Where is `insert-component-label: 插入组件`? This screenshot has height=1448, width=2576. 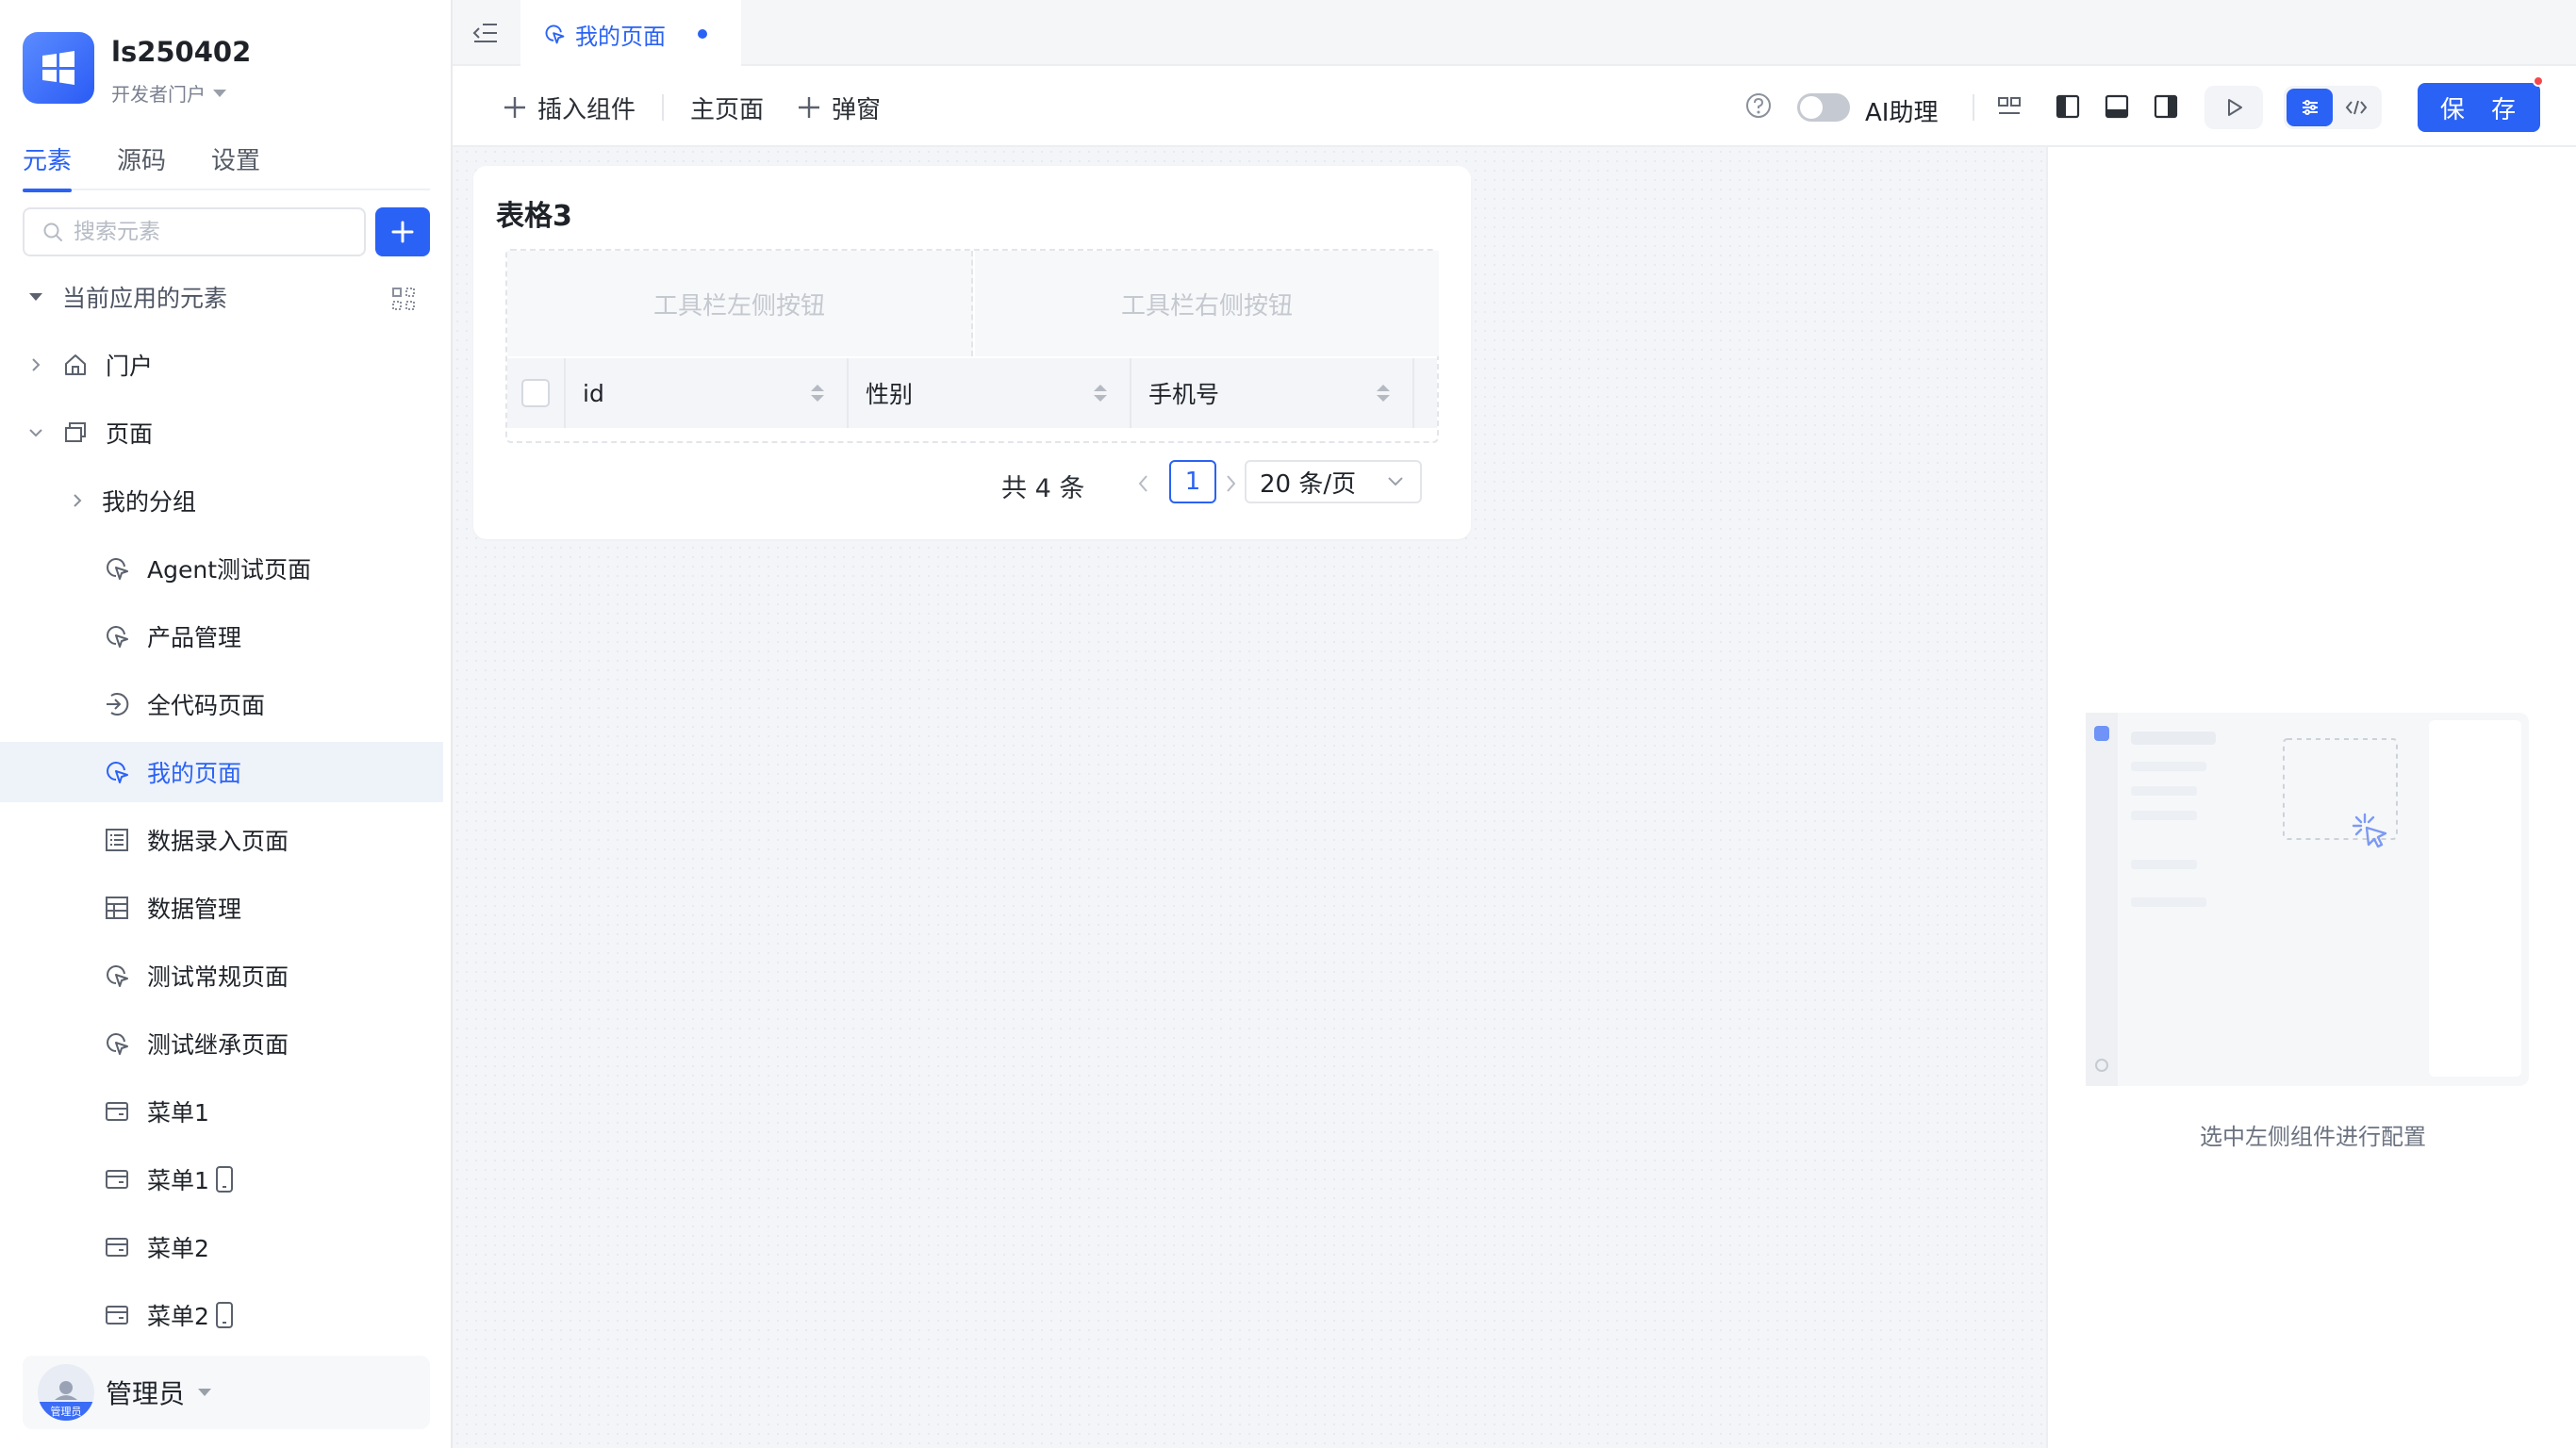
insert-component-label: 插入组件 is located at coordinates (586, 109).